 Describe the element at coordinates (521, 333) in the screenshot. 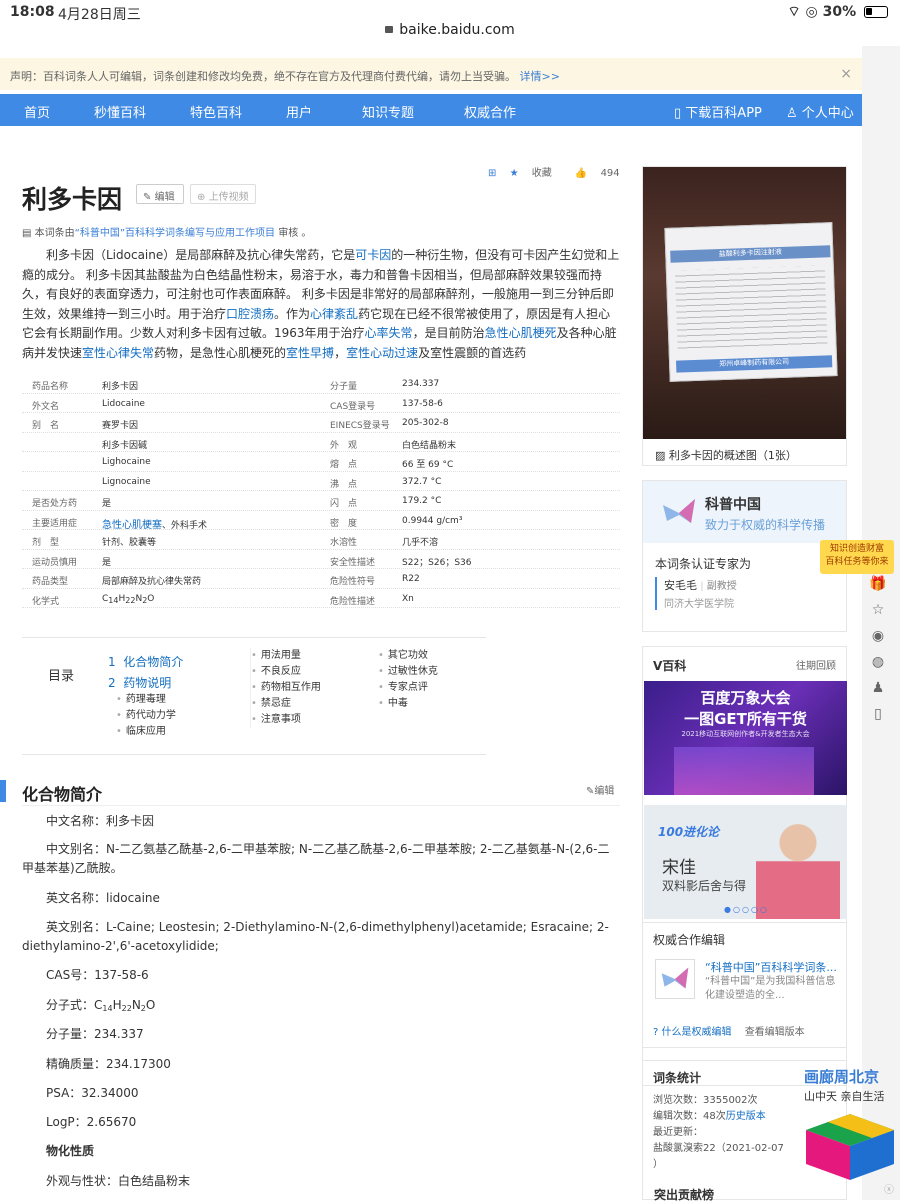

I see `link-ami: 急性心肌梗死` at that location.